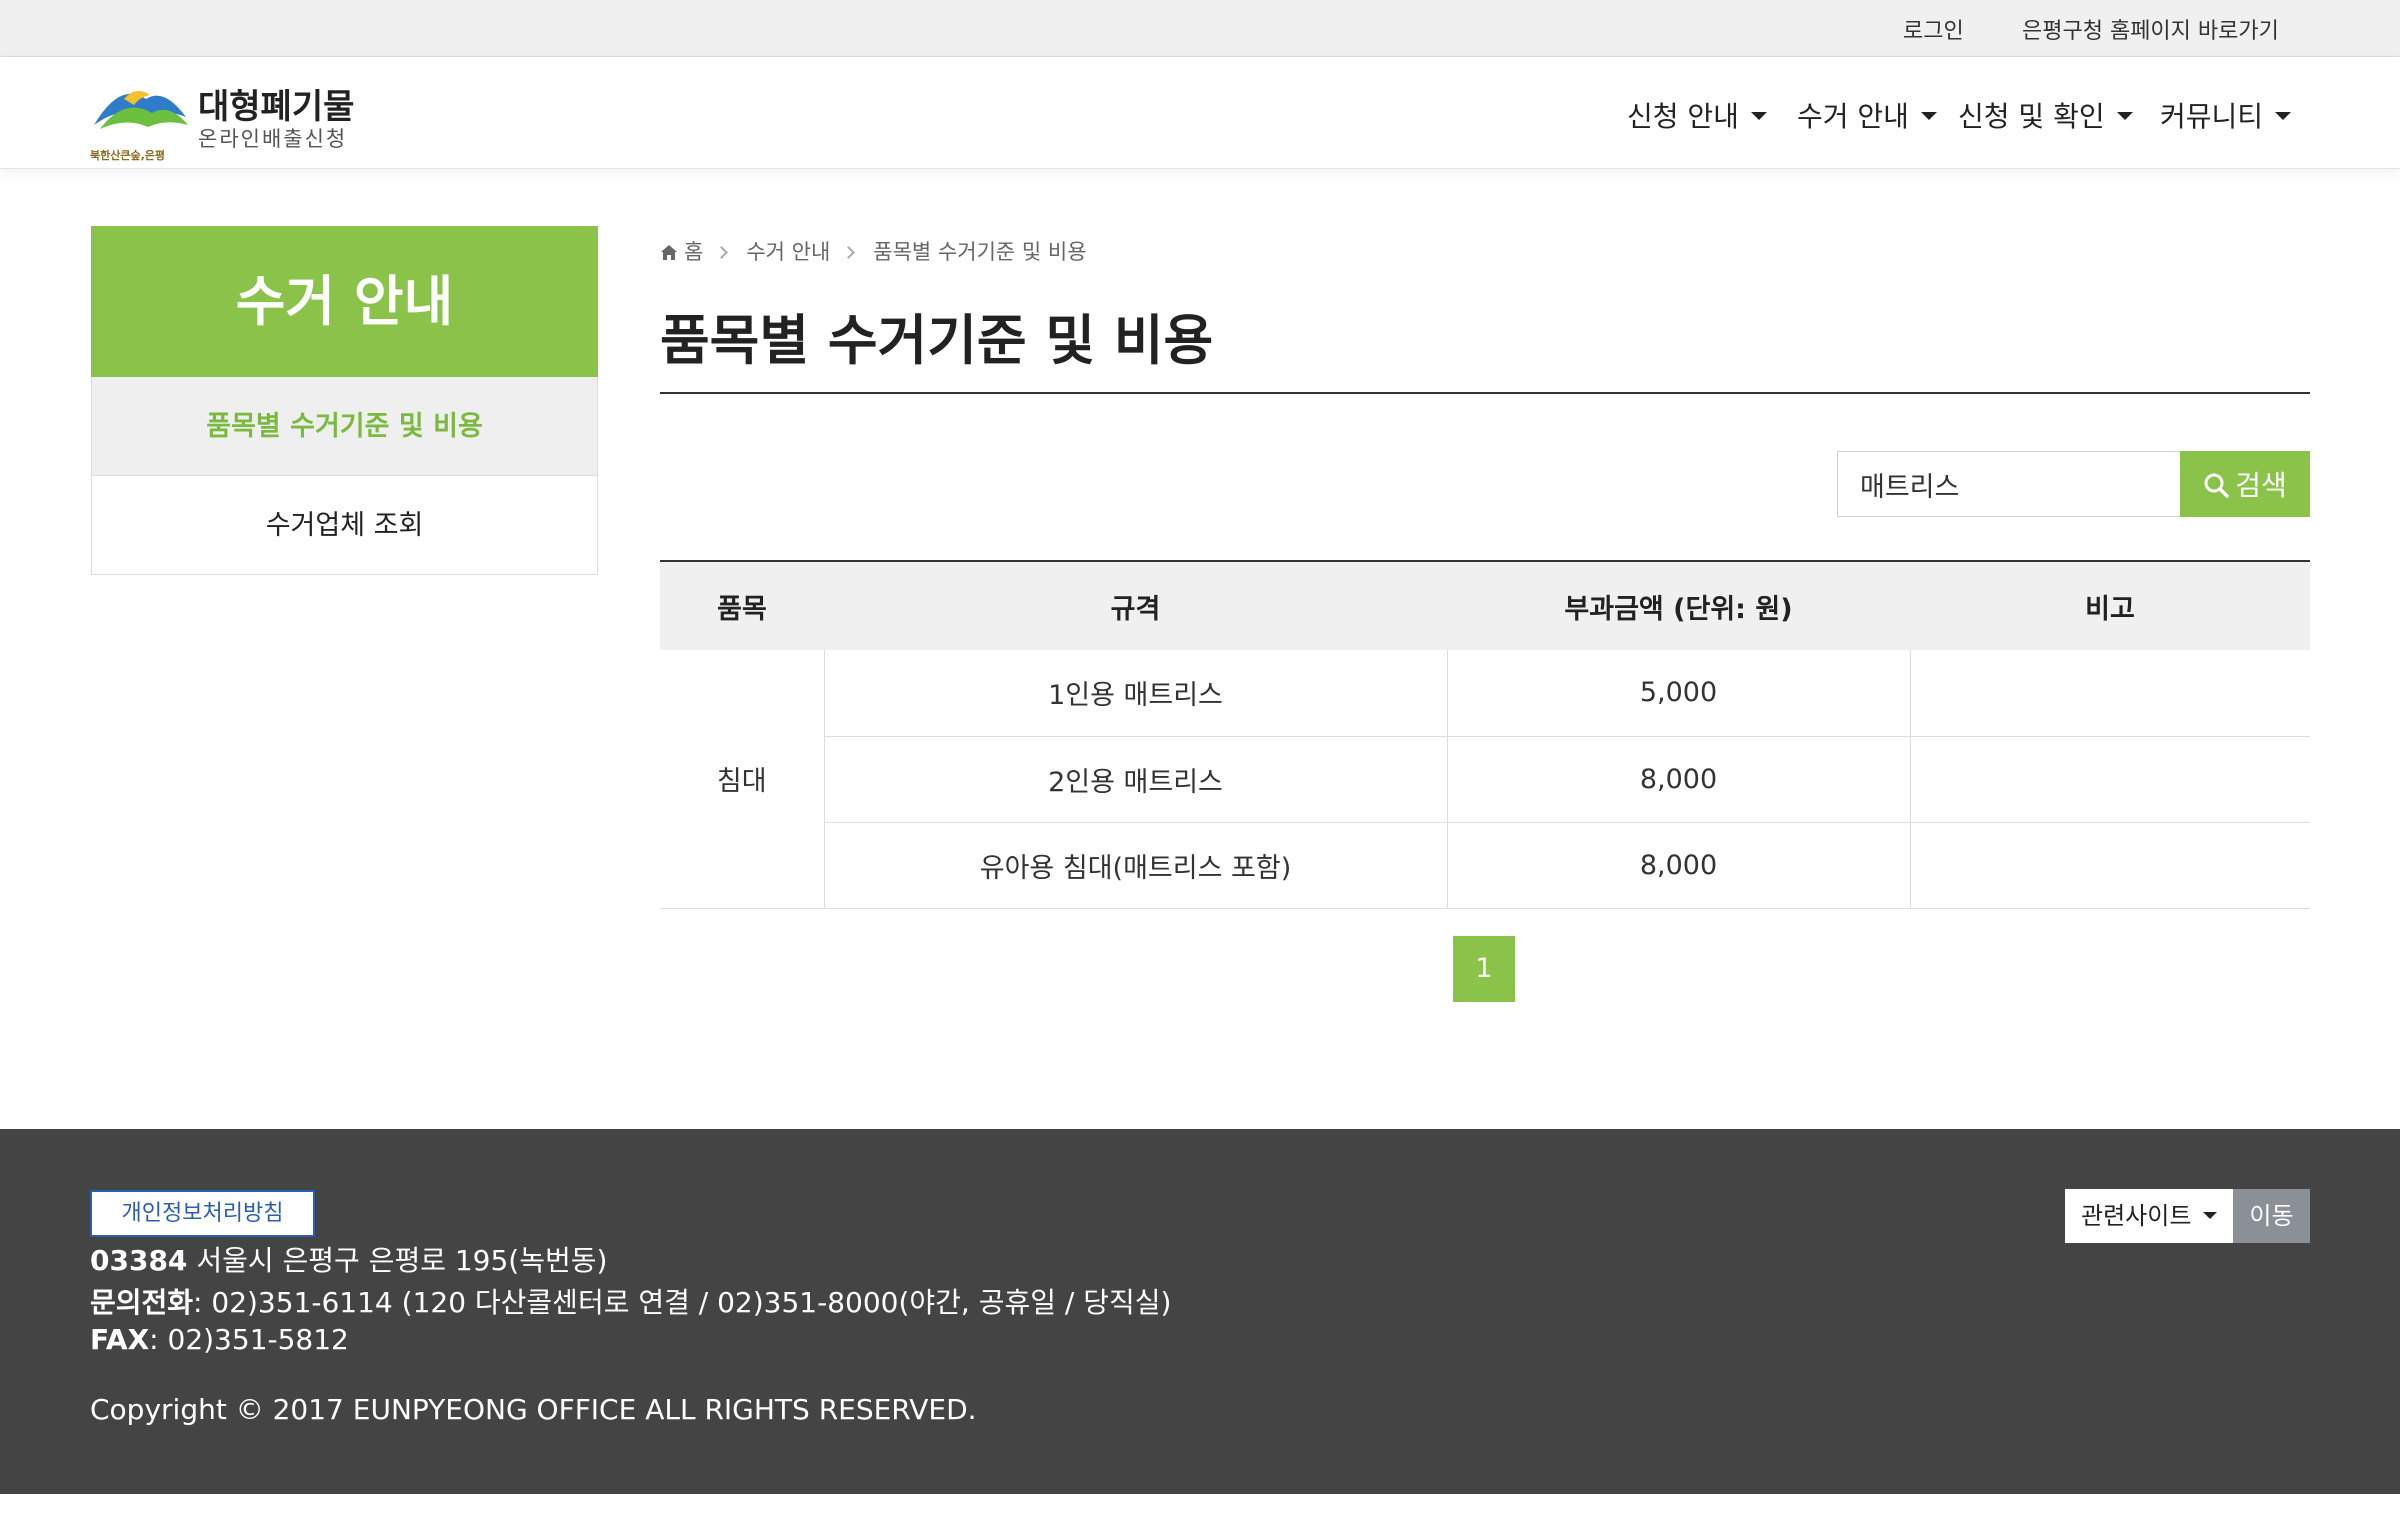 The image size is (2400, 1514). What do you see at coordinates (249, 1339) in the screenshot?
I see `footer-fax-text: : 02)351-5812` at bounding box center [249, 1339].